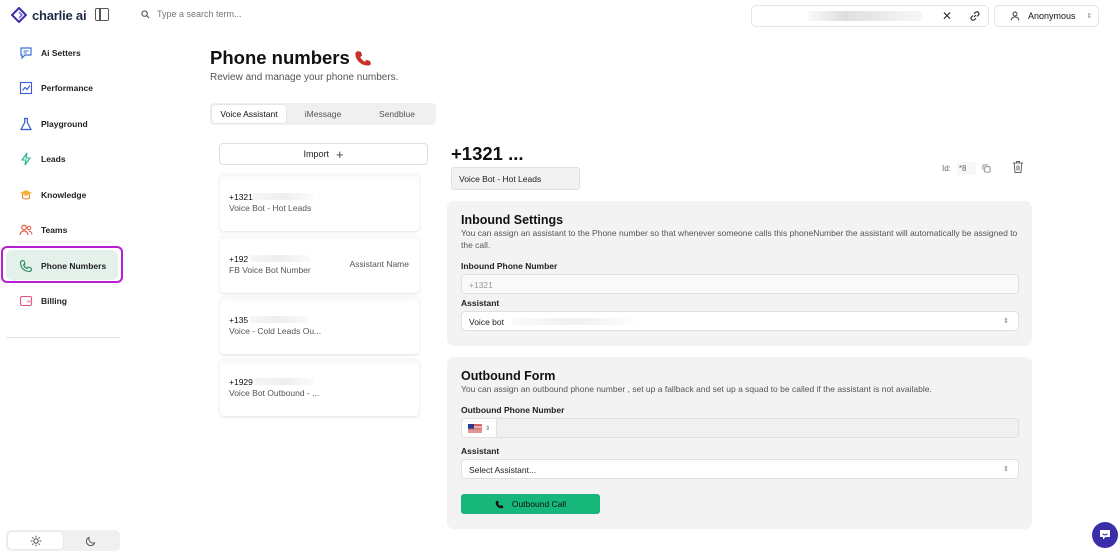 The height and width of the screenshot is (555, 1120). I want to click on outbound-phone-input, so click(758, 428).